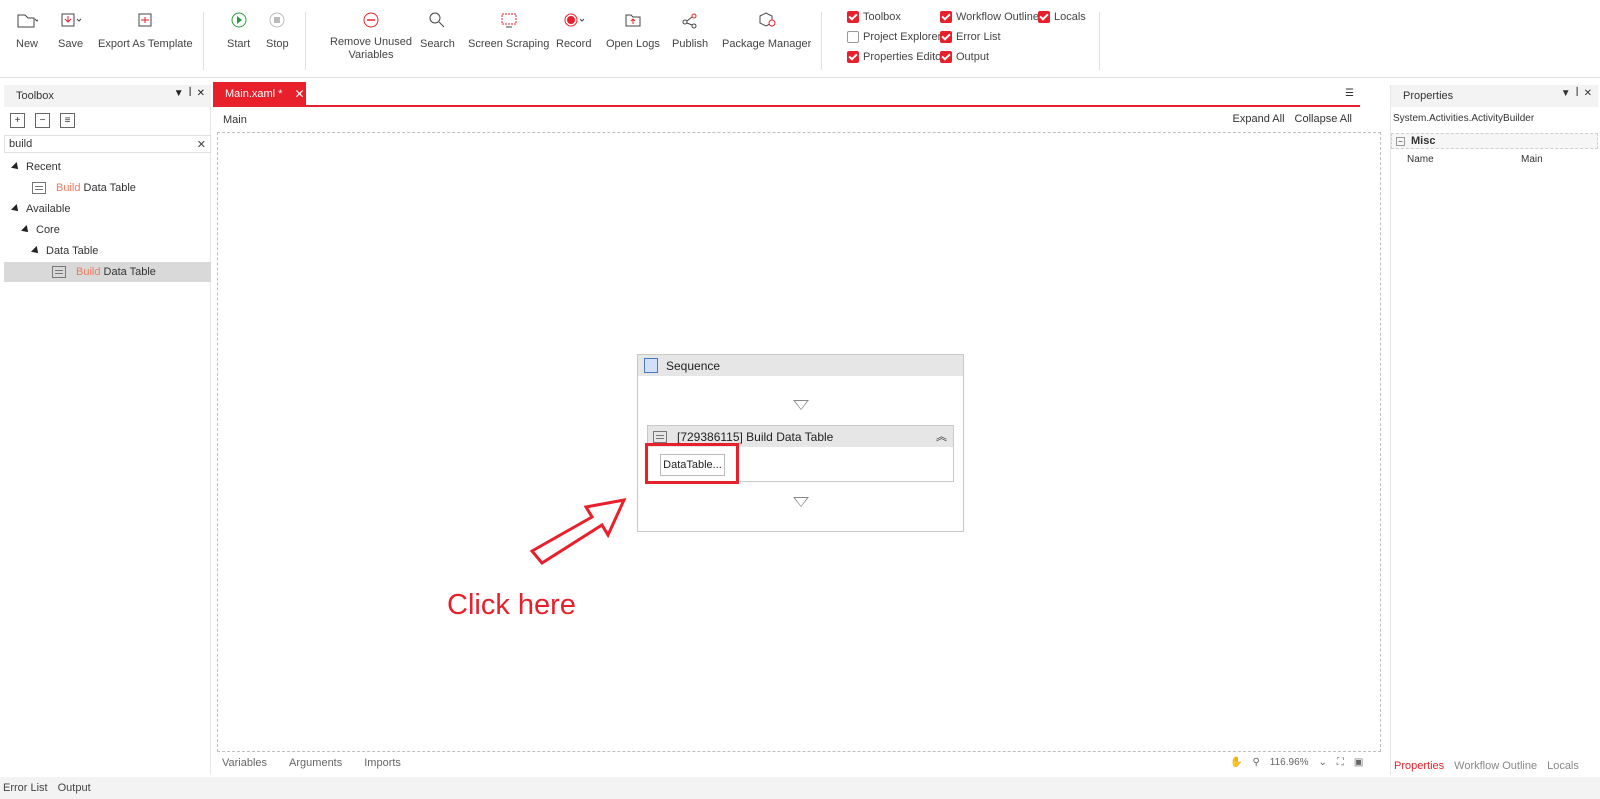  I want to click on screen-scraping-button: Screen Scraping, so click(508, 29).